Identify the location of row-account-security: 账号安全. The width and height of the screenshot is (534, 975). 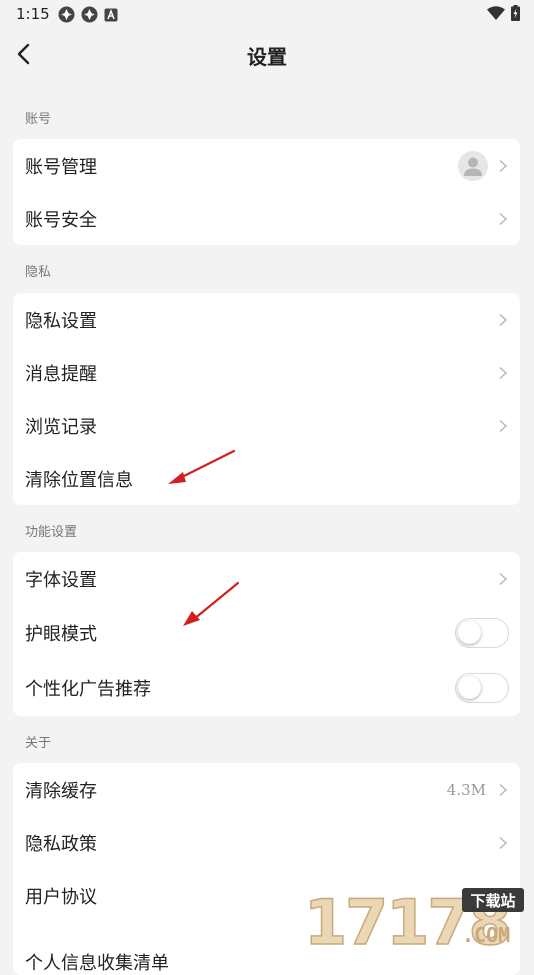
(266, 218).